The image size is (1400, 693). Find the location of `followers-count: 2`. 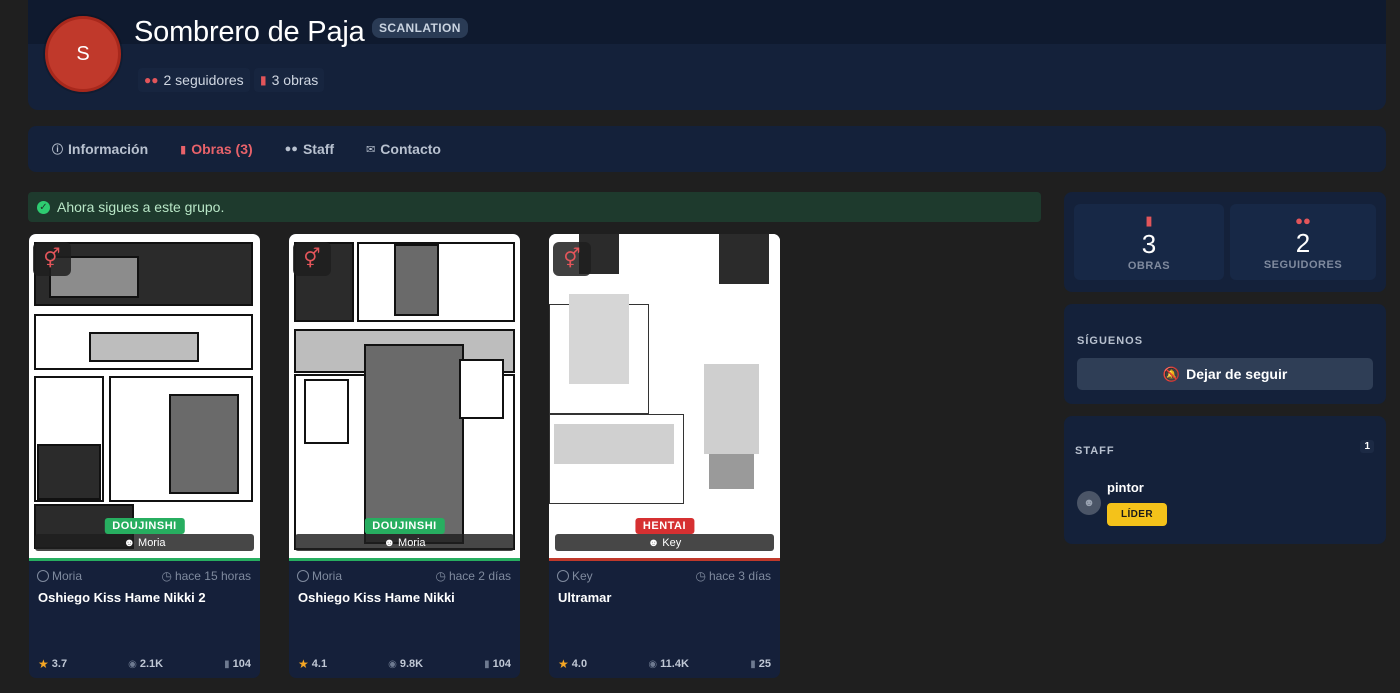

followers-count: 2 is located at coordinates (1303, 243).